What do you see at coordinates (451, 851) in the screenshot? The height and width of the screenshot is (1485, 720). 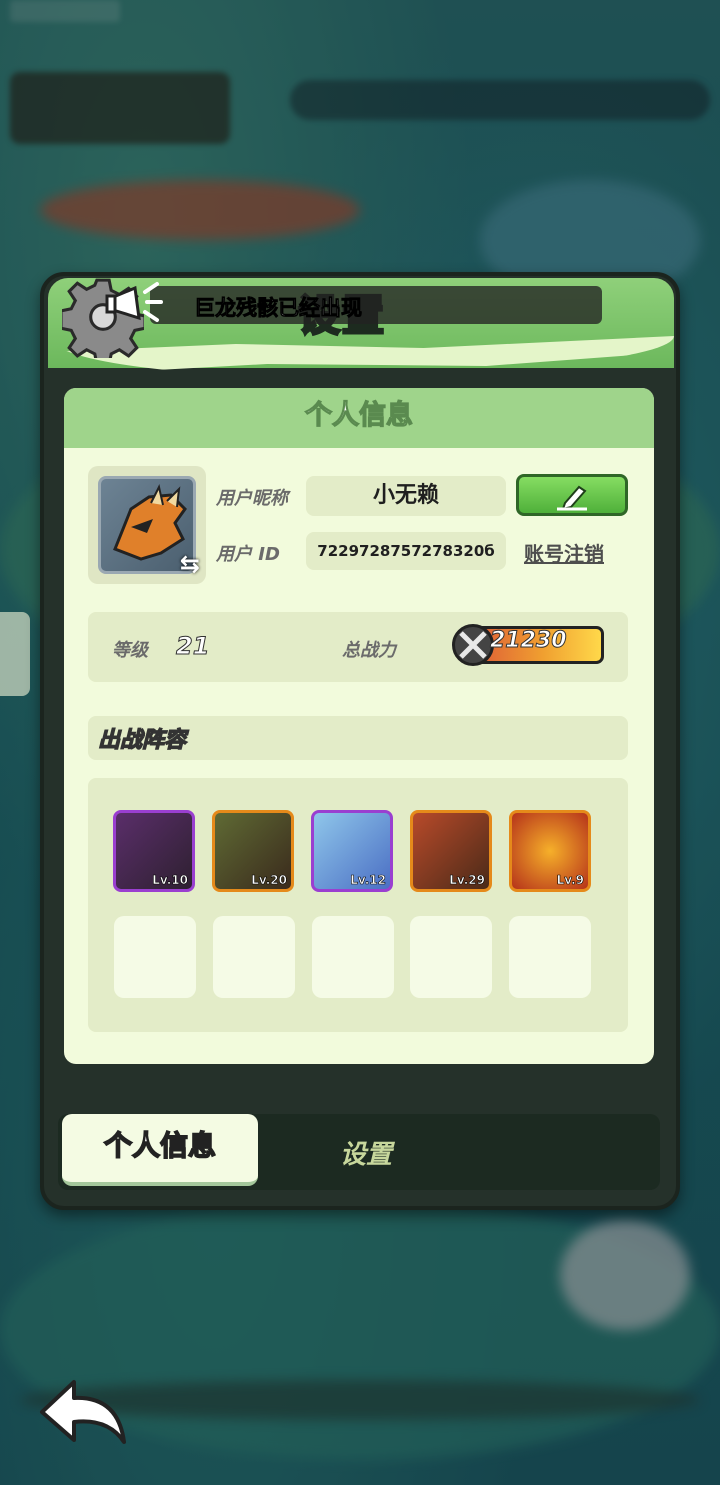 I see `hero-slot-4: Lv.29` at bounding box center [451, 851].